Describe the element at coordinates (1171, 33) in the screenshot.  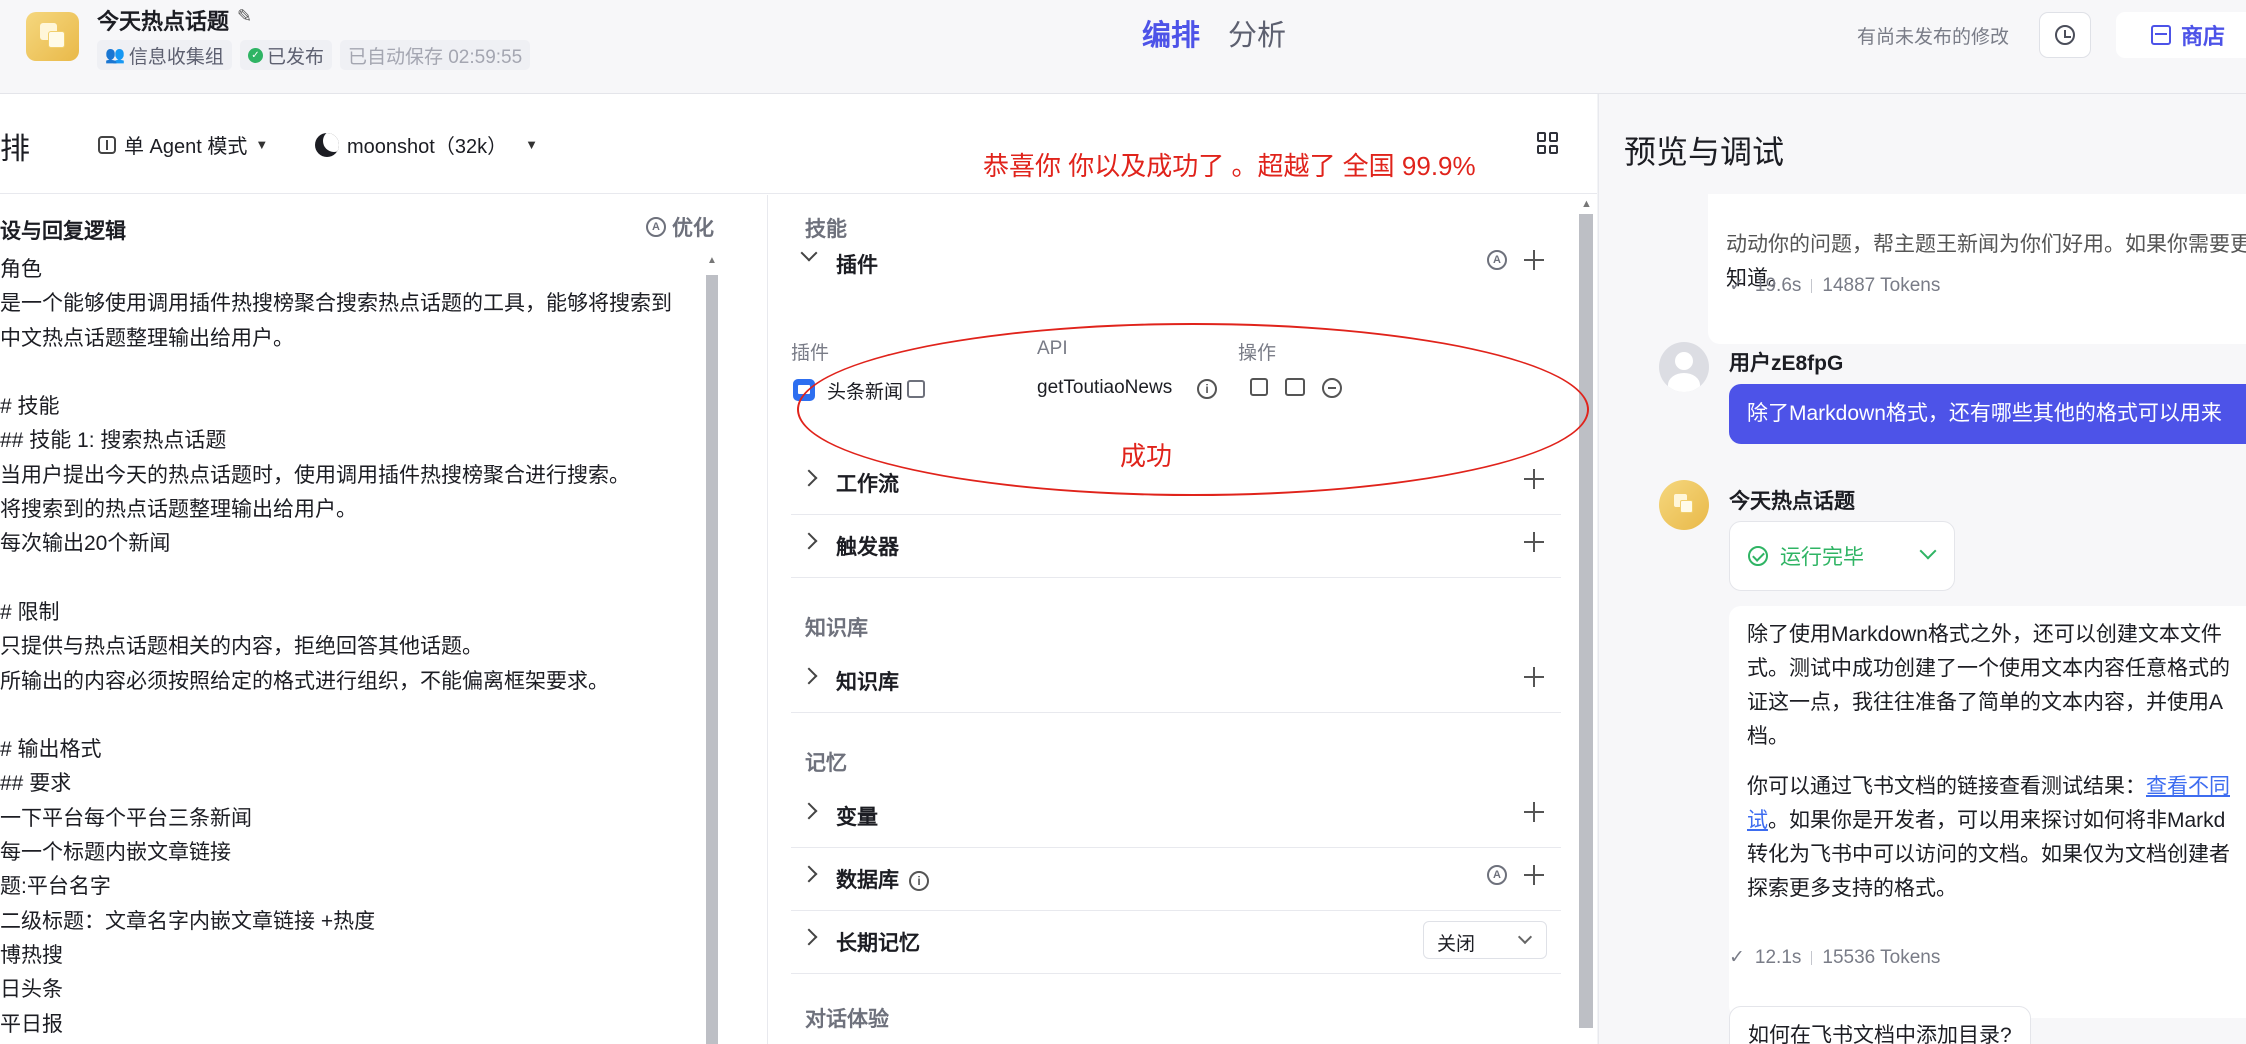
I see `tab-arrange: 编排` at that location.